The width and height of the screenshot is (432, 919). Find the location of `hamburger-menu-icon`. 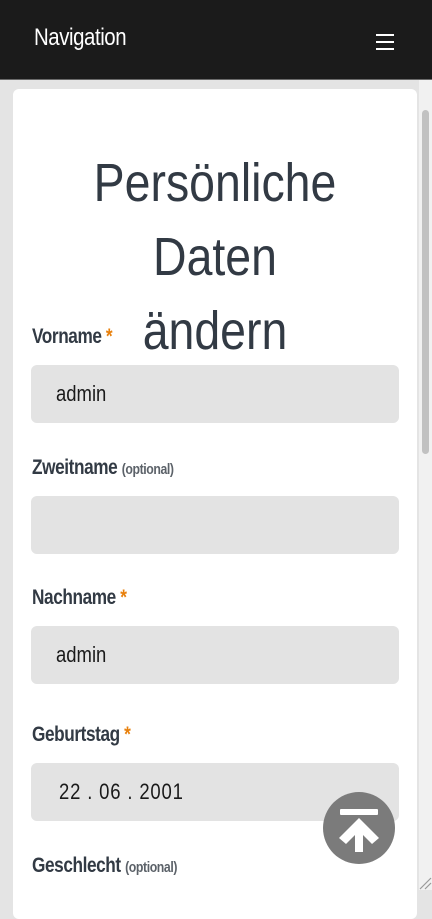

hamburger-menu-icon is located at coordinates (385, 41).